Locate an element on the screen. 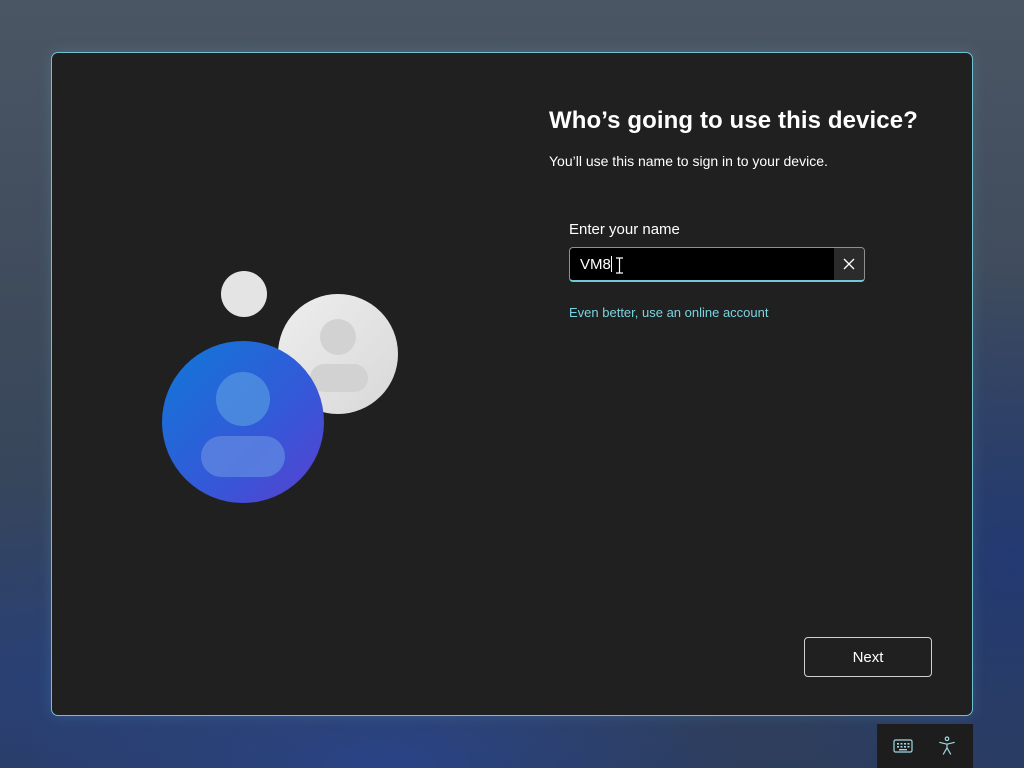 This screenshot has height=768, width=1024. next-button: Next is located at coordinates (868, 657).